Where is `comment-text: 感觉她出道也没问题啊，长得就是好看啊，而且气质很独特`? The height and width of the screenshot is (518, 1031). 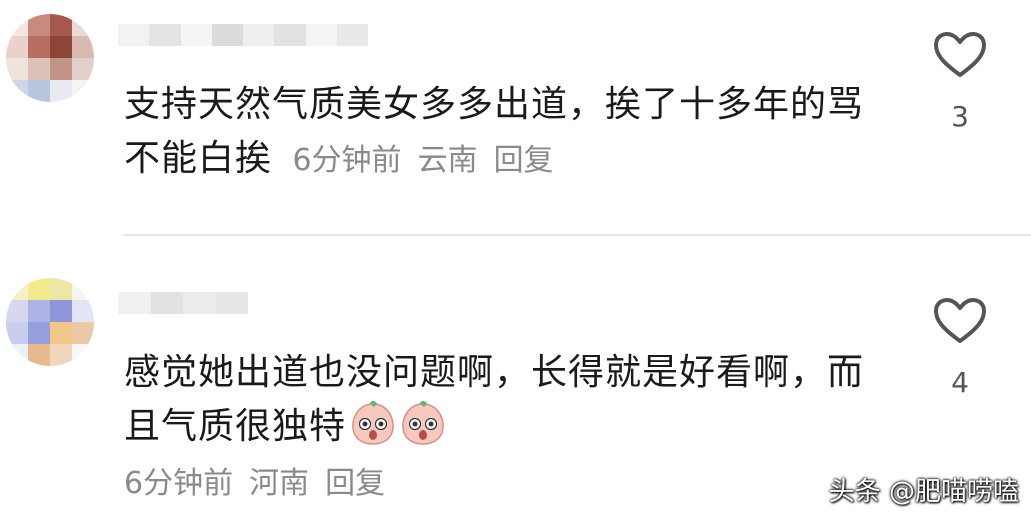
comment-text: 感觉她出道也没问题啊，长得就是好看啊，而且气质很独特 is located at coordinates (494, 400).